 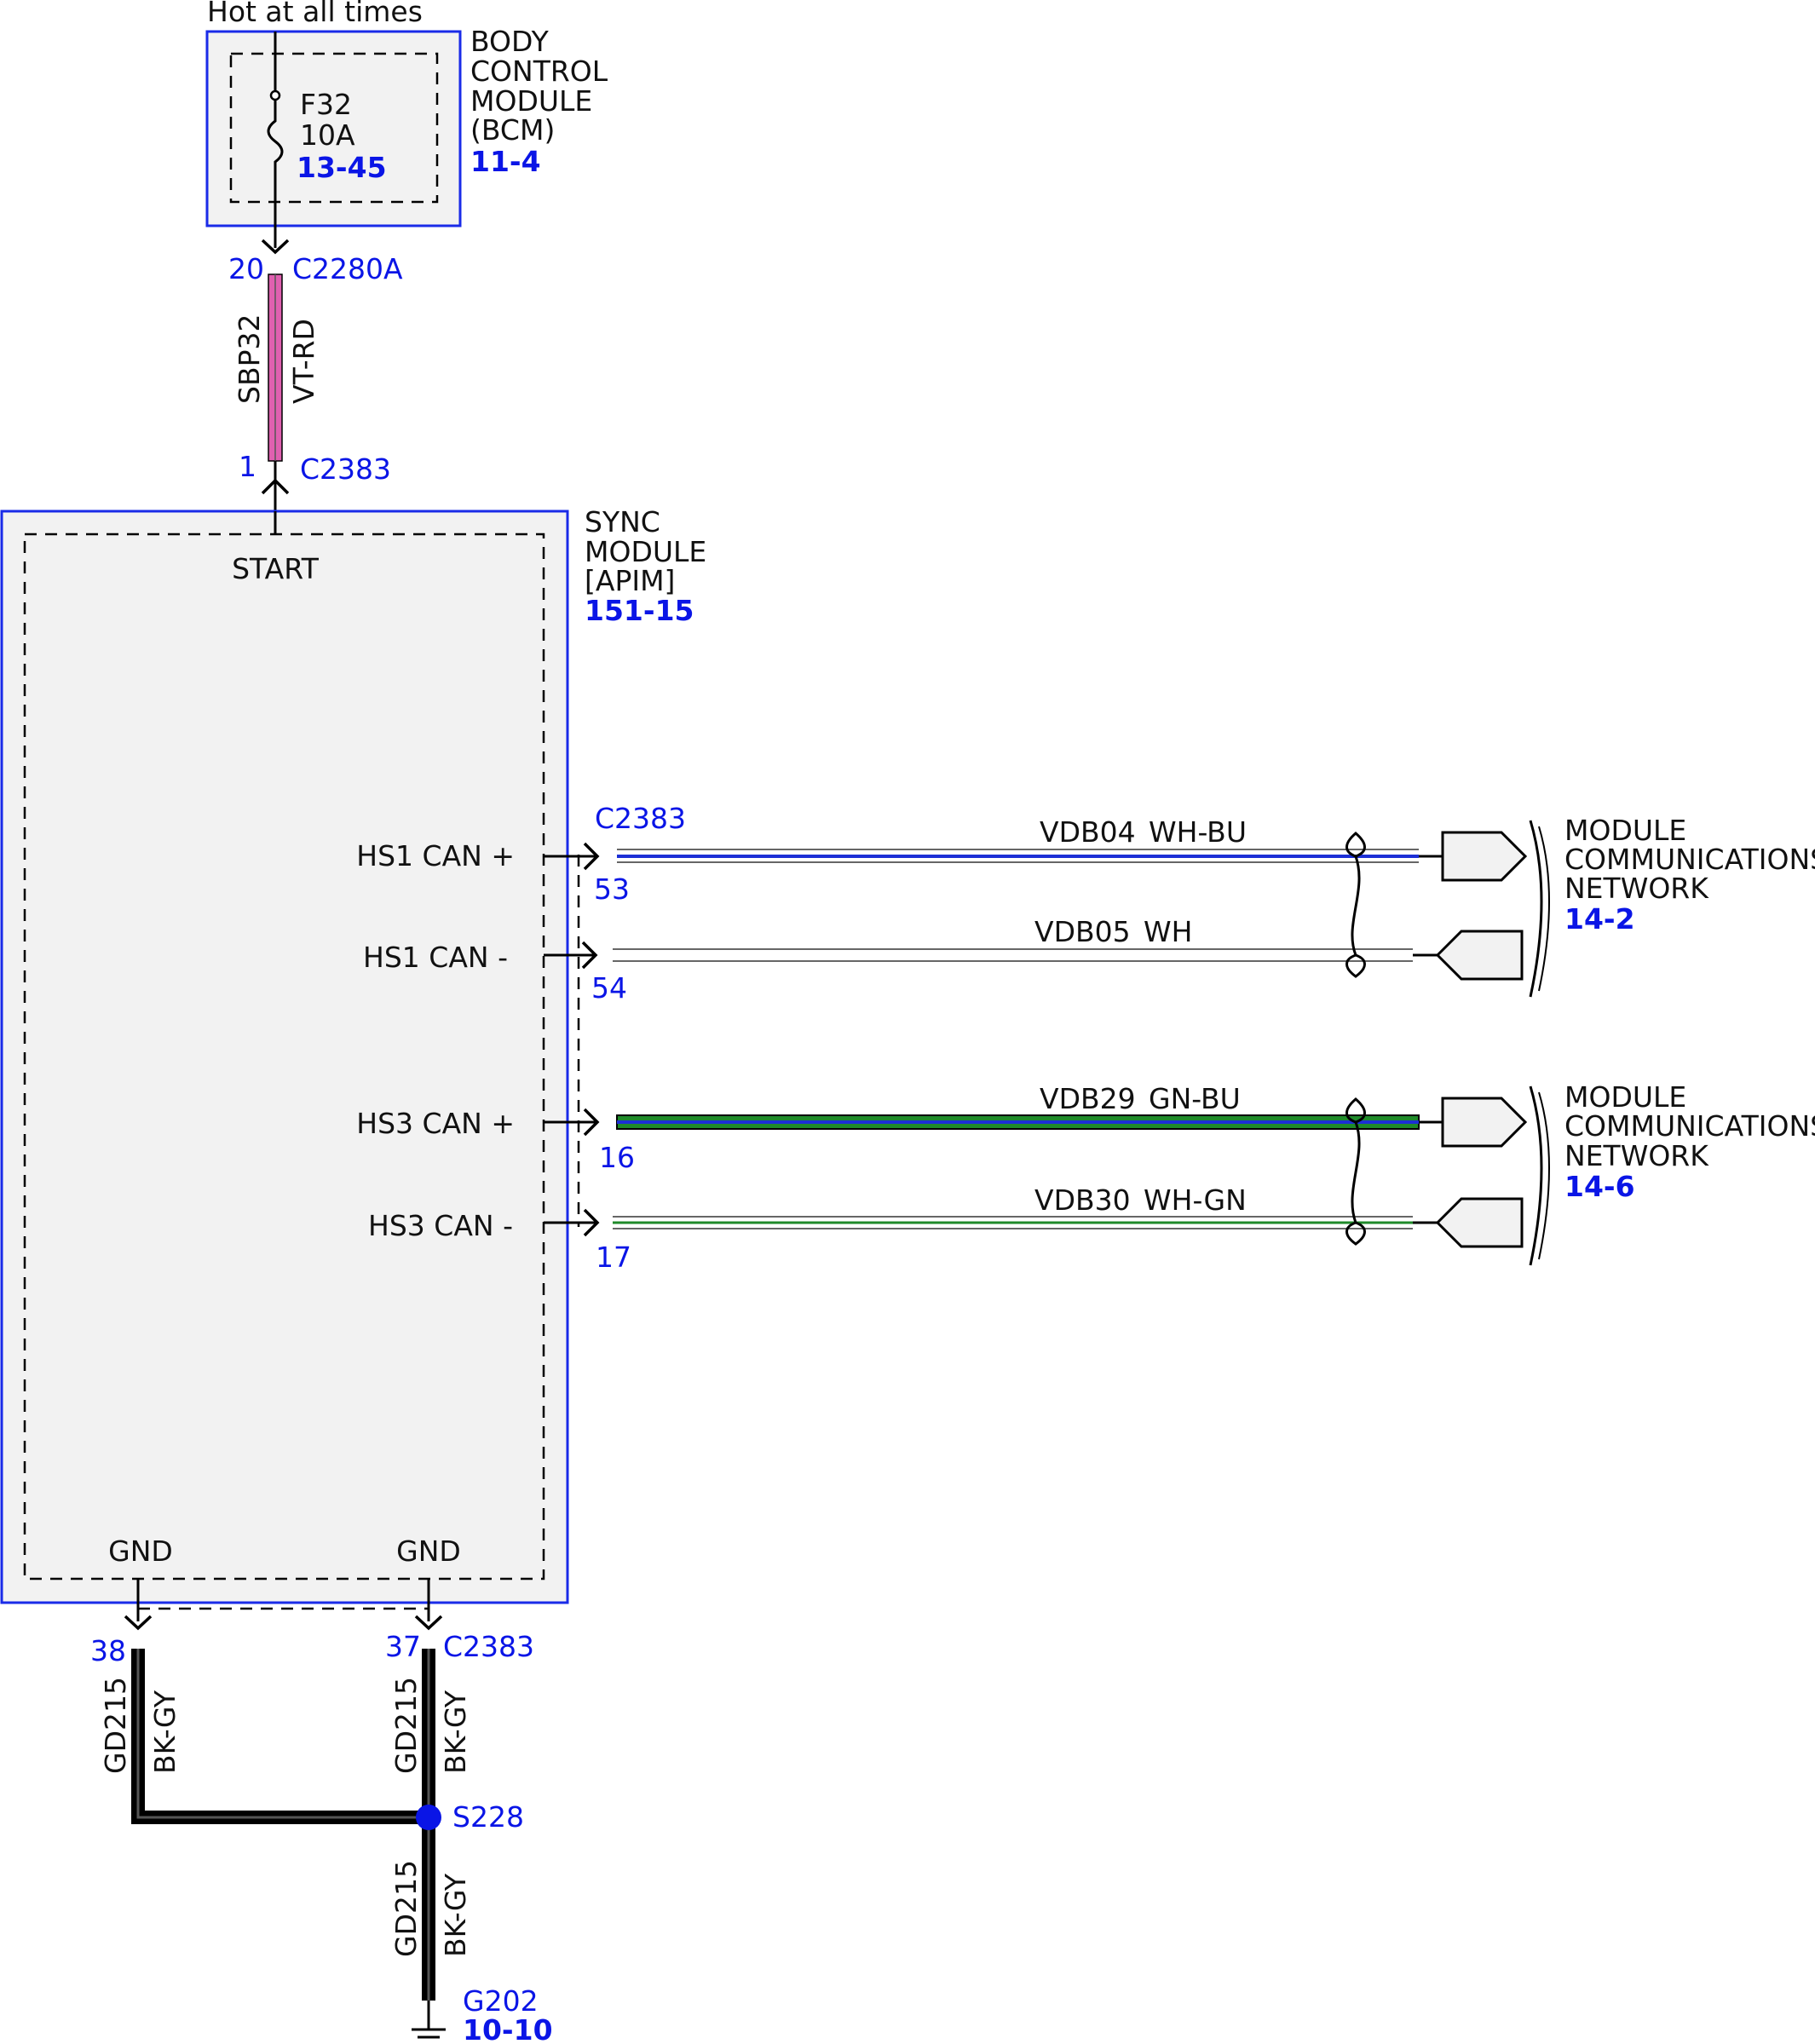 I want to click on network-14-2-plug-in-icon, so click(x=1480, y=956).